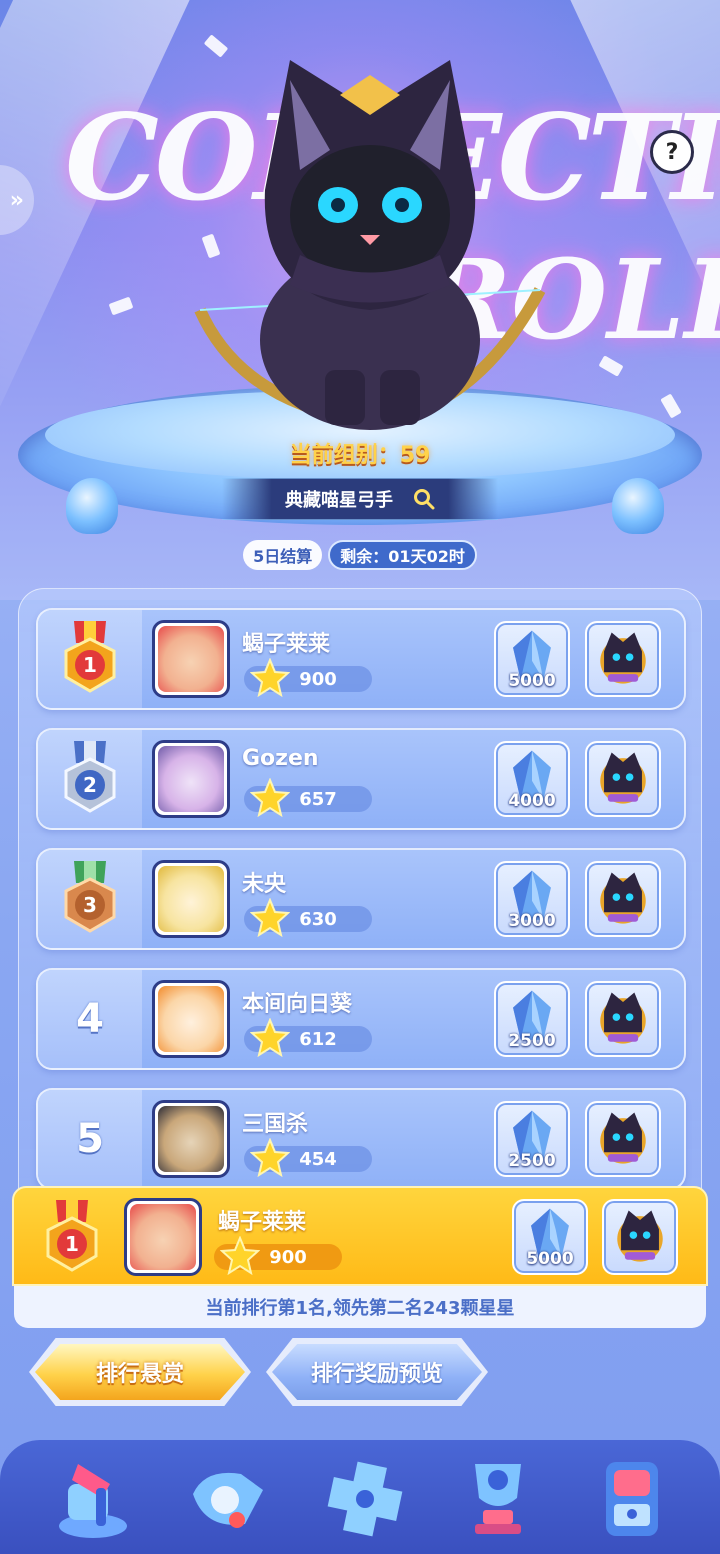 Image resolution: width=720 pixels, height=1554 pixels. Describe the element at coordinates (318, 1159) in the screenshot. I see `score-value: 454` at that location.